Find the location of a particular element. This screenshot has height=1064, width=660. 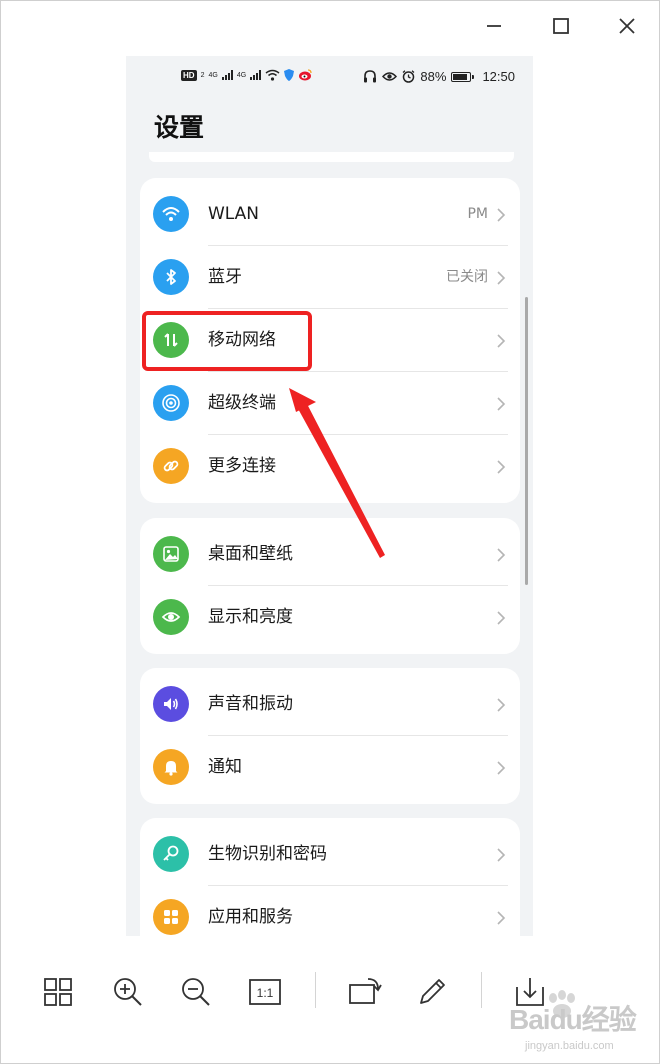

shield-icon is located at coordinates (289, 75).